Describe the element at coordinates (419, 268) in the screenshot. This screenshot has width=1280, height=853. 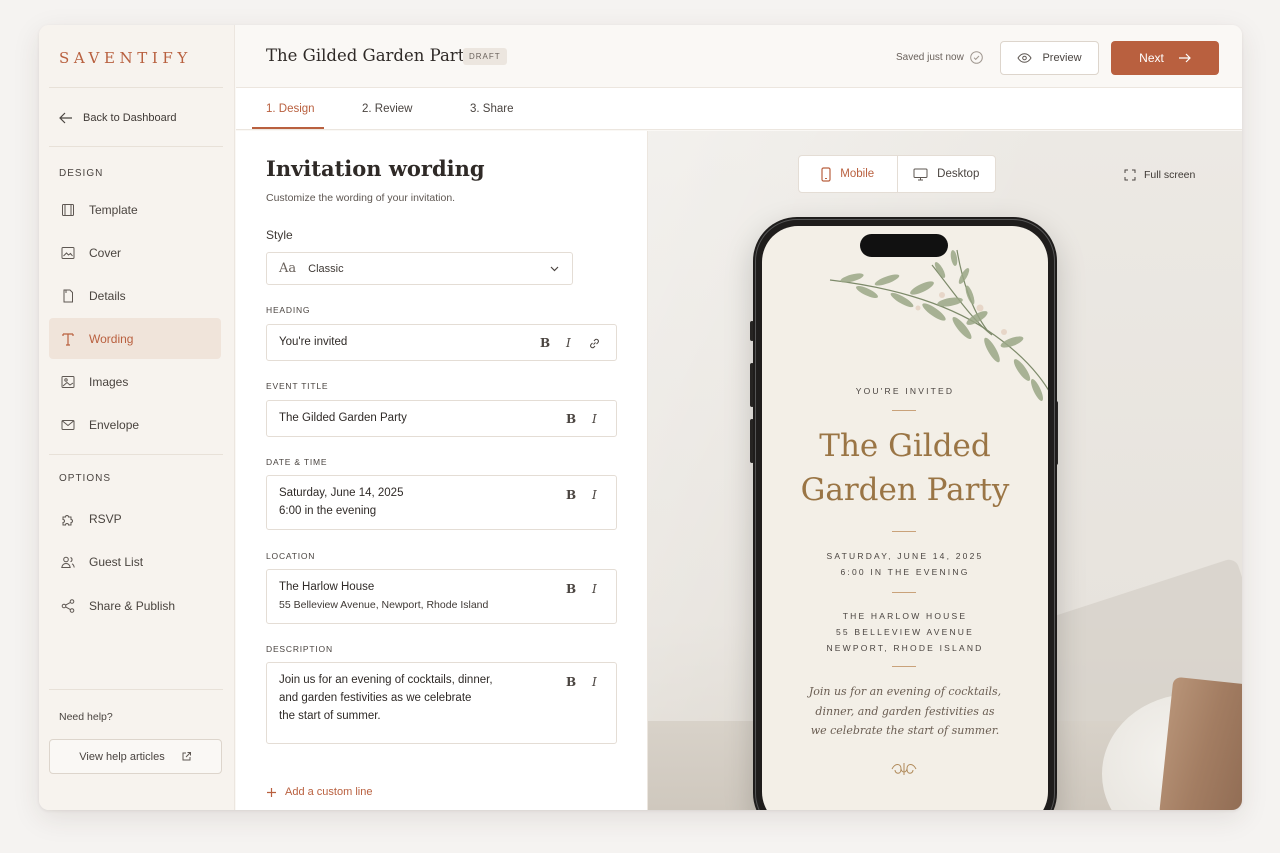
I see `style-select: Aa Classic` at that location.